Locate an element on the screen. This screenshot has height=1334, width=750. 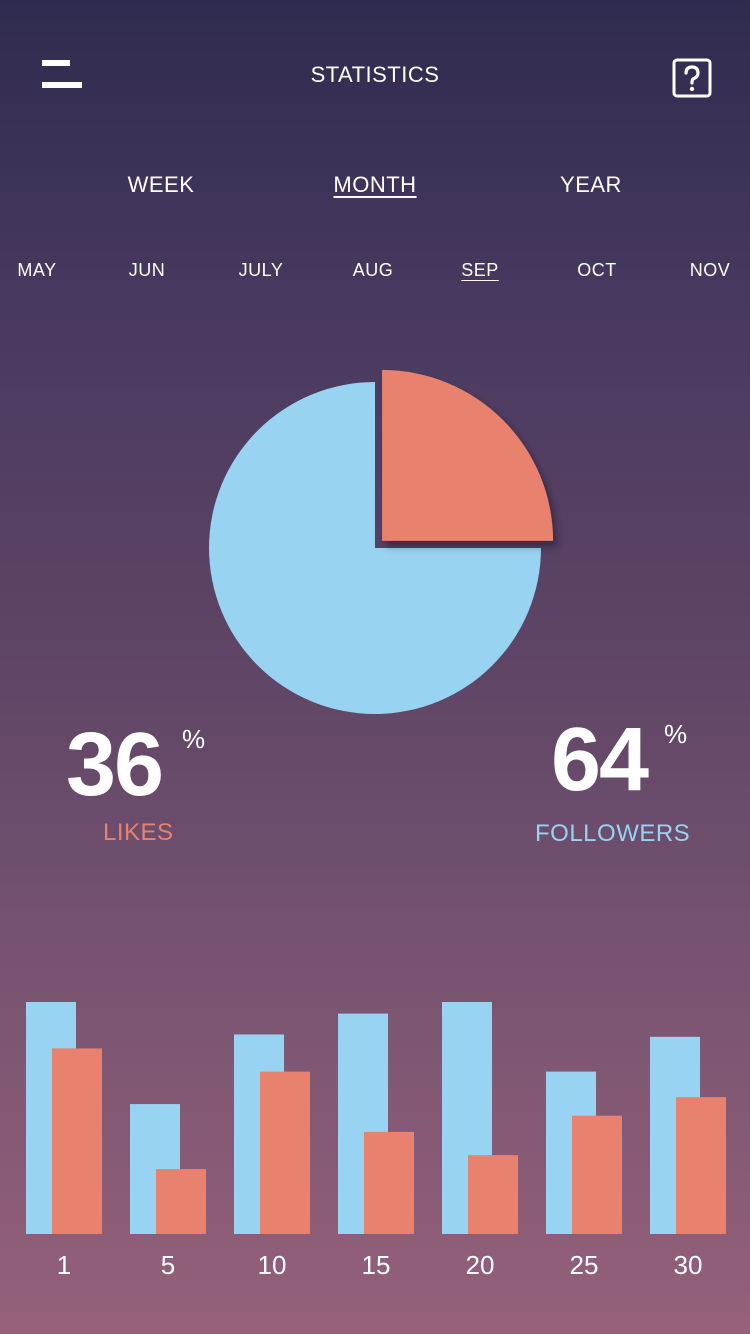
month-tab-label: JUN is located at coordinates (147, 270).